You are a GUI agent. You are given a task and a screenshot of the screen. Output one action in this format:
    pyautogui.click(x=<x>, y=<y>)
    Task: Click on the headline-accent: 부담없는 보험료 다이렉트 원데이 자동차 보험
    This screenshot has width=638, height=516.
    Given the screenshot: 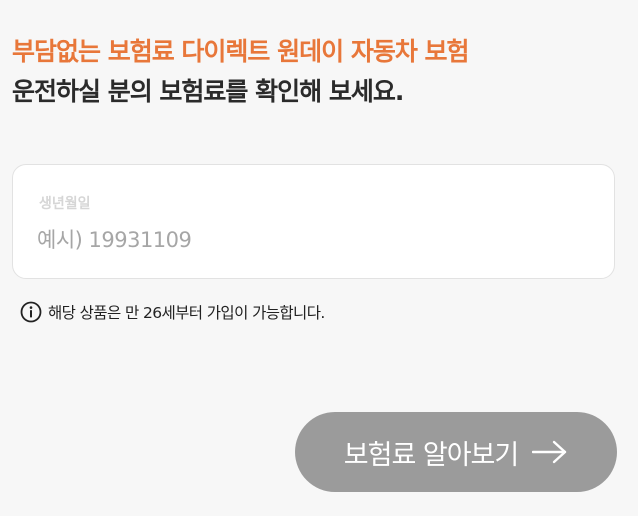 What is the action you would take?
    pyautogui.click(x=241, y=51)
    